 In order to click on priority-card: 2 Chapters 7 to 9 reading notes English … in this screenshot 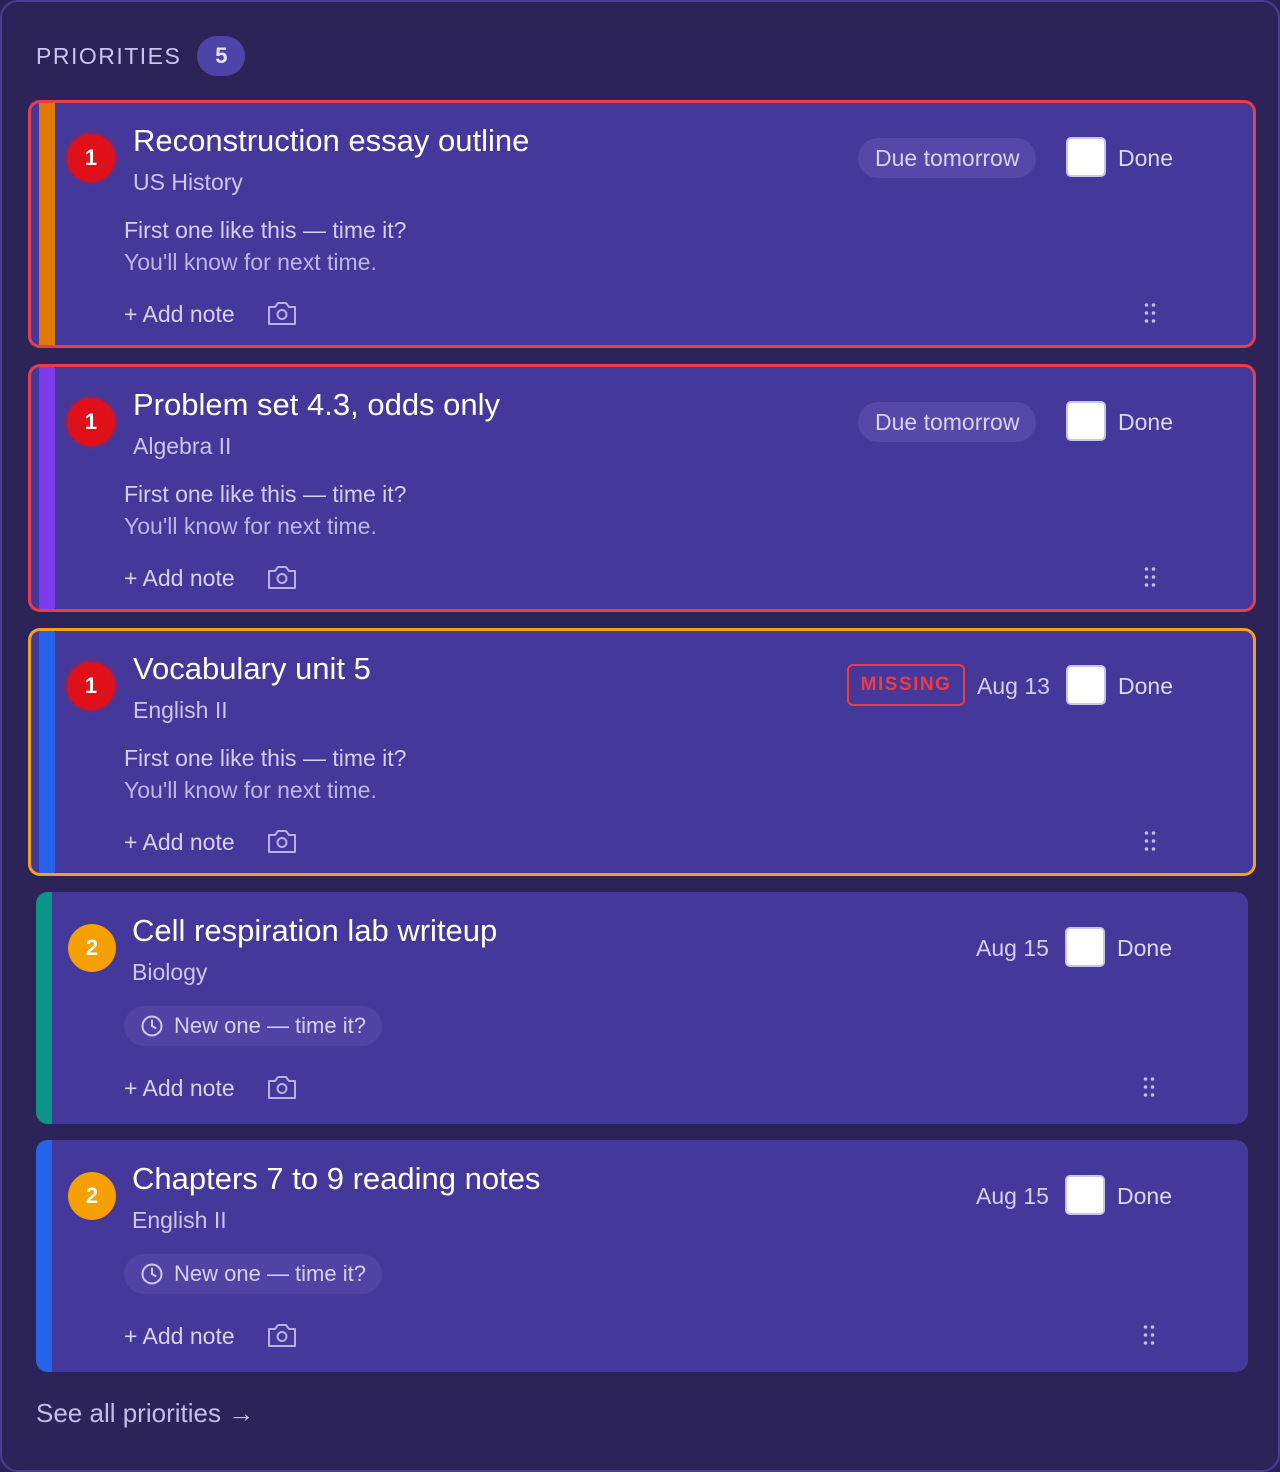, I will do `click(642, 1256)`.